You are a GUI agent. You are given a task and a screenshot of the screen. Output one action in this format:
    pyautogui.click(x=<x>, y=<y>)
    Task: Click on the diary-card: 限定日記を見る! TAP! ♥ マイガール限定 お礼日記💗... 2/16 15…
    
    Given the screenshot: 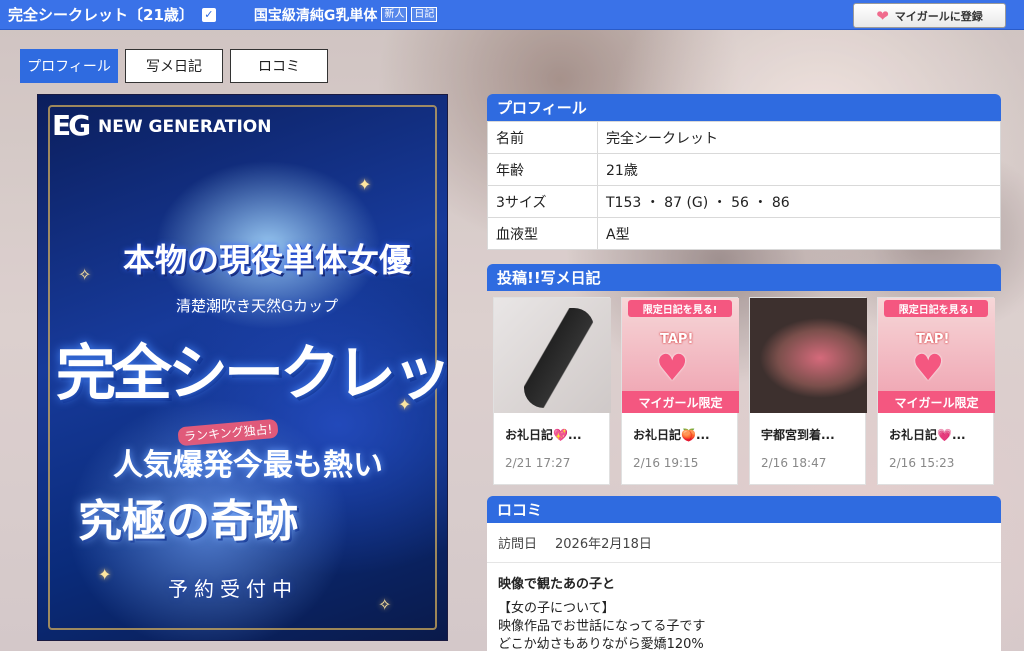 What is the action you would take?
    pyautogui.click(x=936, y=391)
    